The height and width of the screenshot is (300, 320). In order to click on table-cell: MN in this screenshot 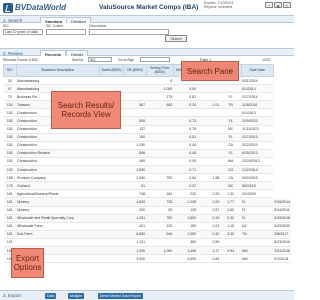, I will do `click(257, 259)`.